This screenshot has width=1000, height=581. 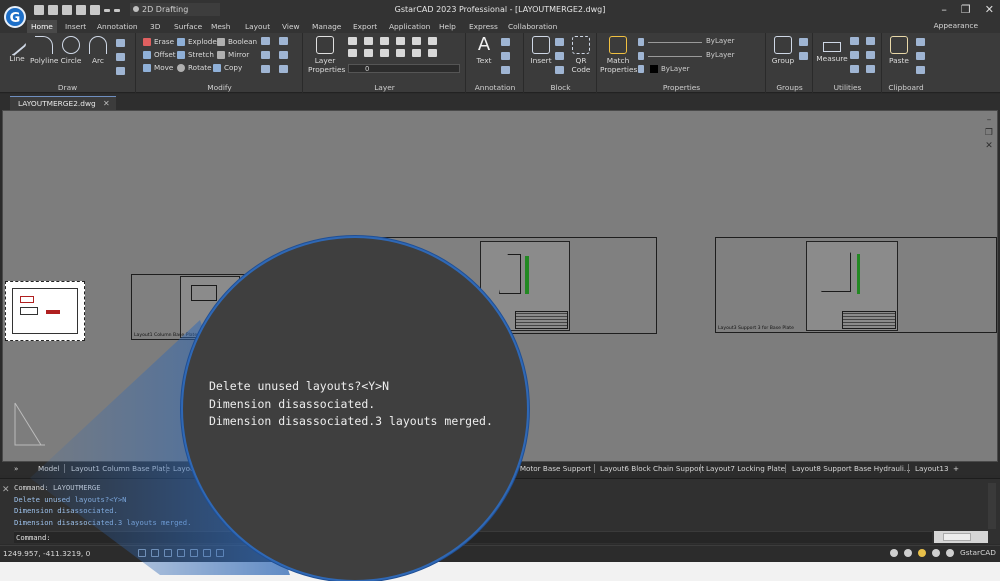 What do you see at coordinates (120, 71) in the screenshot?
I see `hatch-icon` at bounding box center [120, 71].